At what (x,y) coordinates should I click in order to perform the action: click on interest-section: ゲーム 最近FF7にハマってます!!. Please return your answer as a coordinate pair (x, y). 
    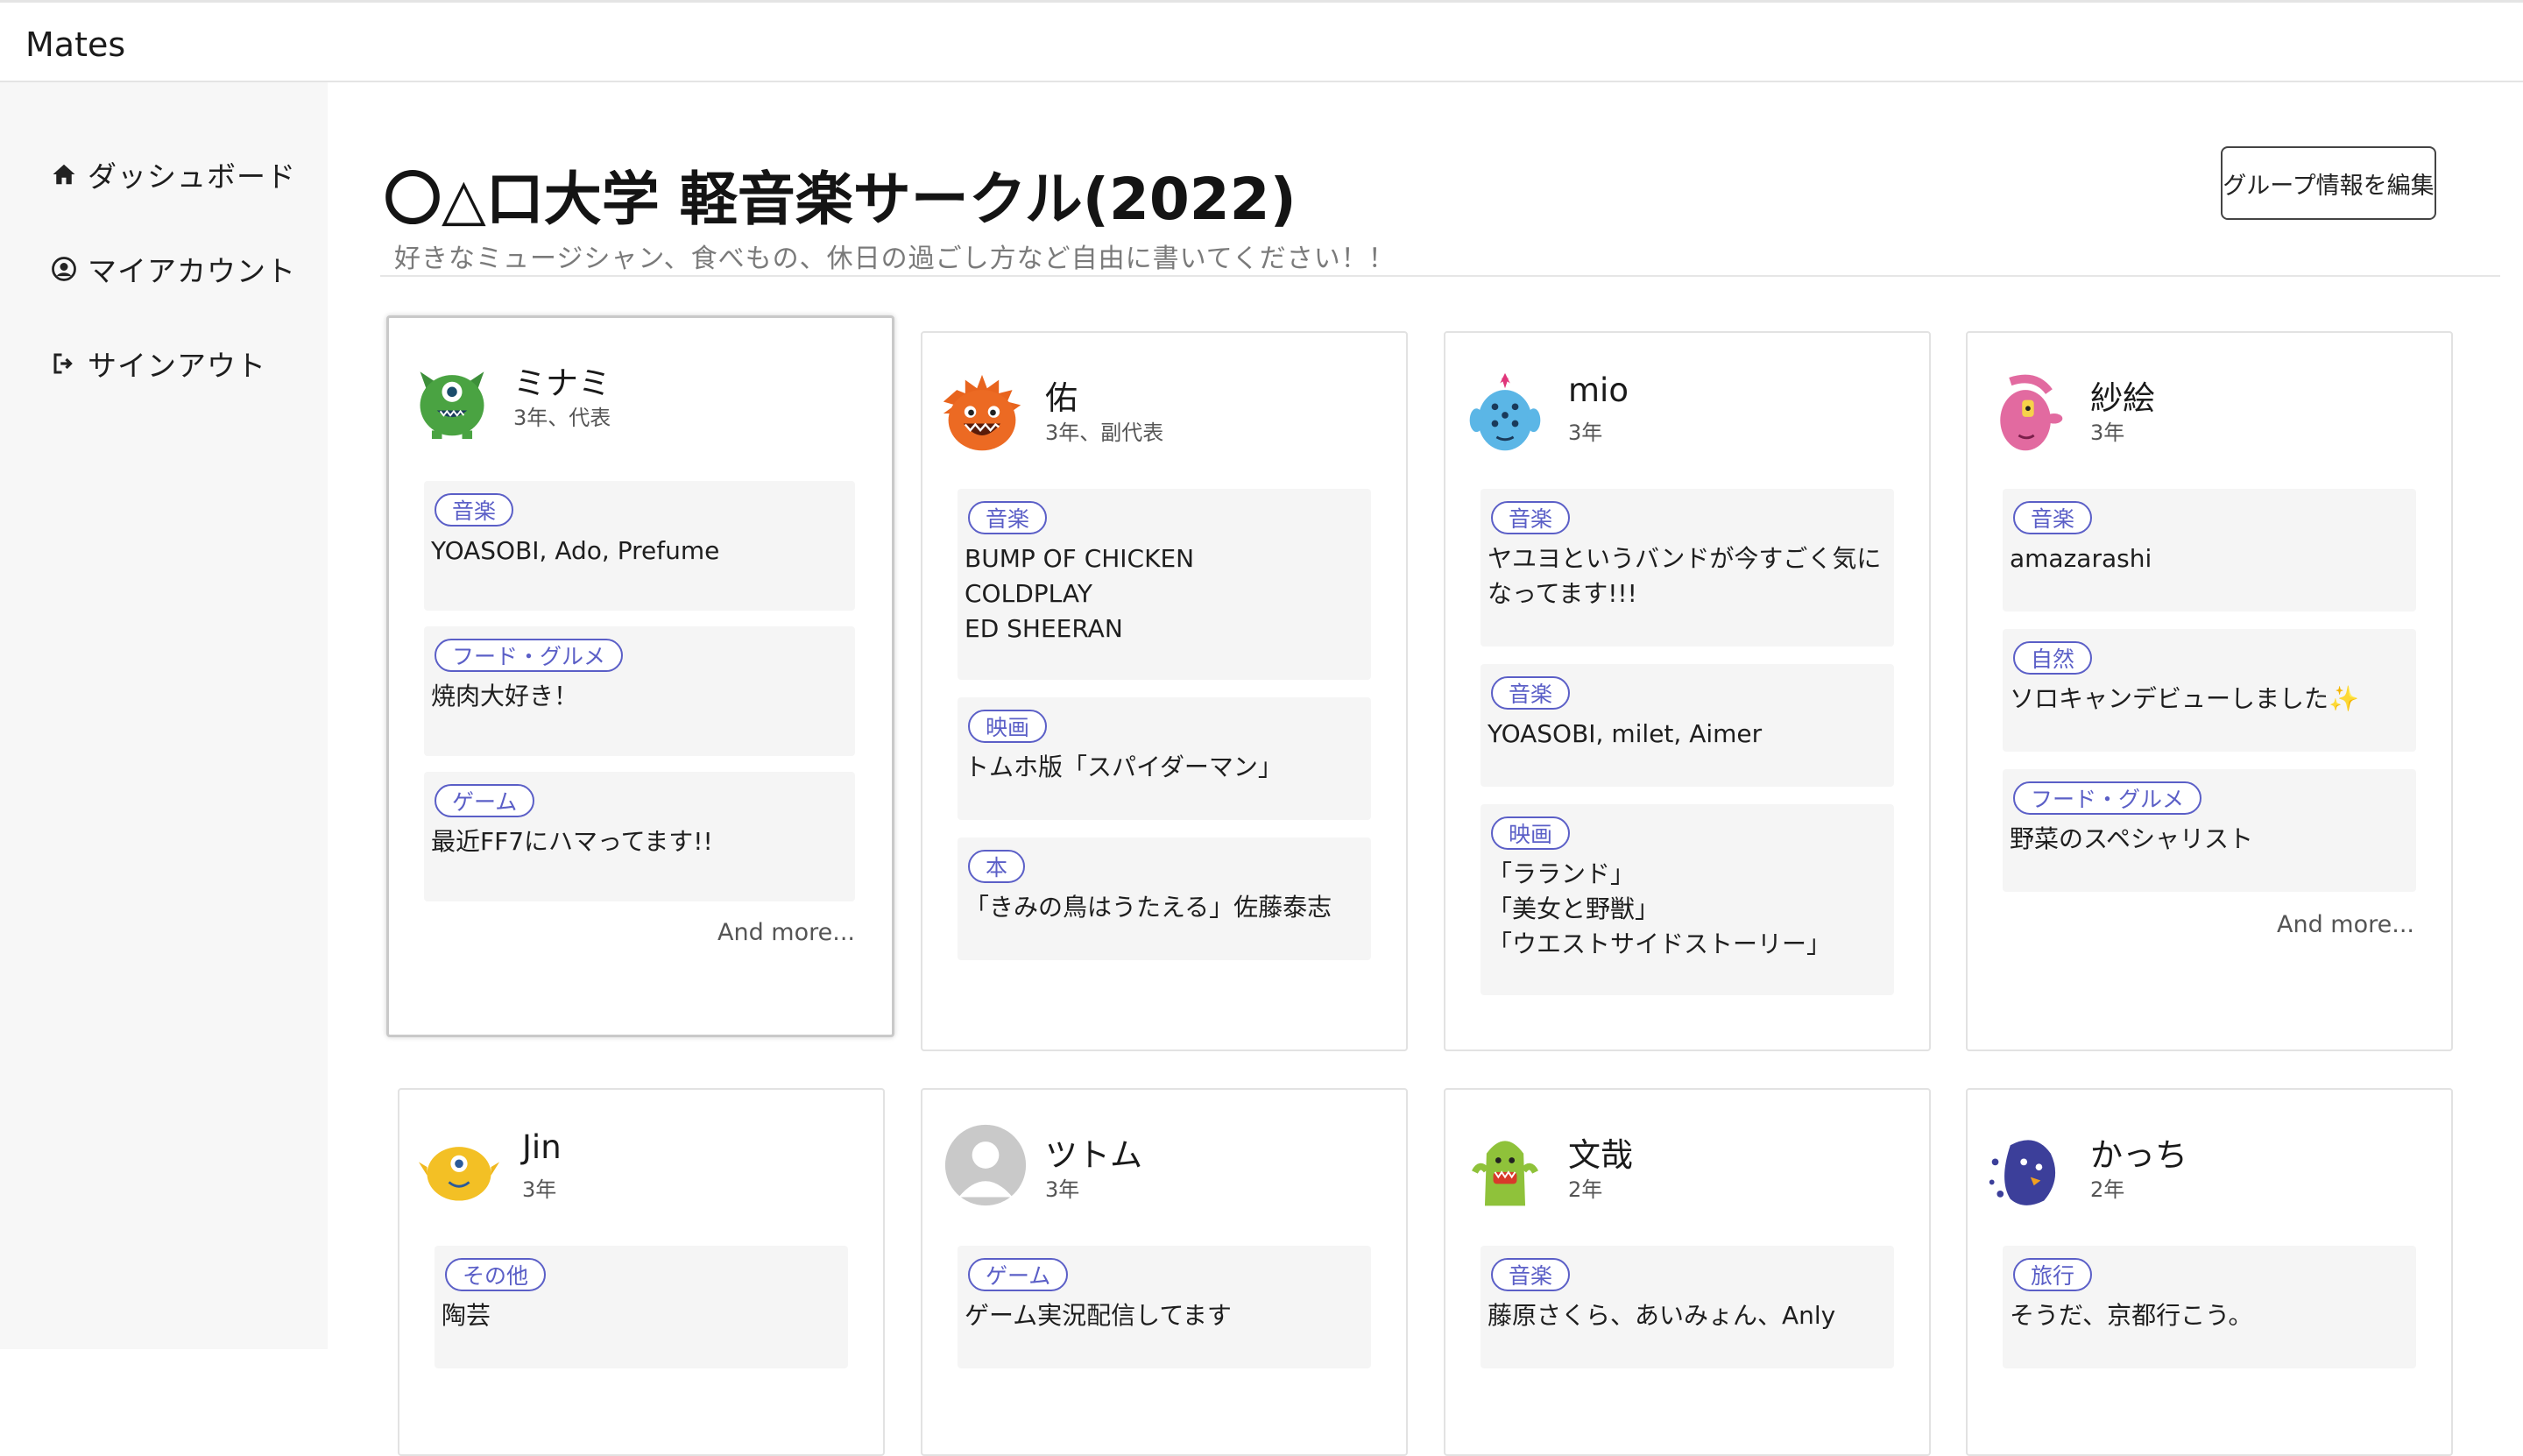
    Looking at the image, I should click on (639, 836).